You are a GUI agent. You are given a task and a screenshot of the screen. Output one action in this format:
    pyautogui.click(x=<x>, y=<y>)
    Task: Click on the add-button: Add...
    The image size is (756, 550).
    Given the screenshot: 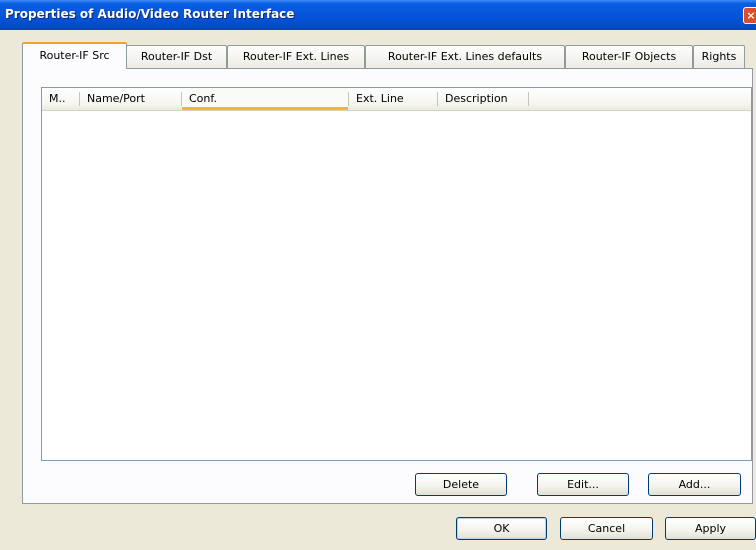 What is the action you would take?
    pyautogui.click(x=694, y=484)
    